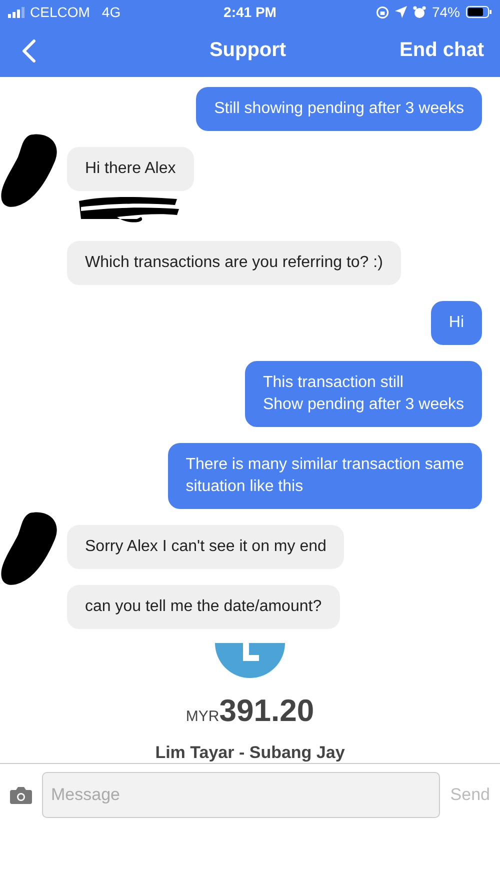 This screenshot has height=889, width=500. What do you see at coordinates (203, 607) in the screenshot?
I see `received-message: can you tell me the date/amount?` at bounding box center [203, 607].